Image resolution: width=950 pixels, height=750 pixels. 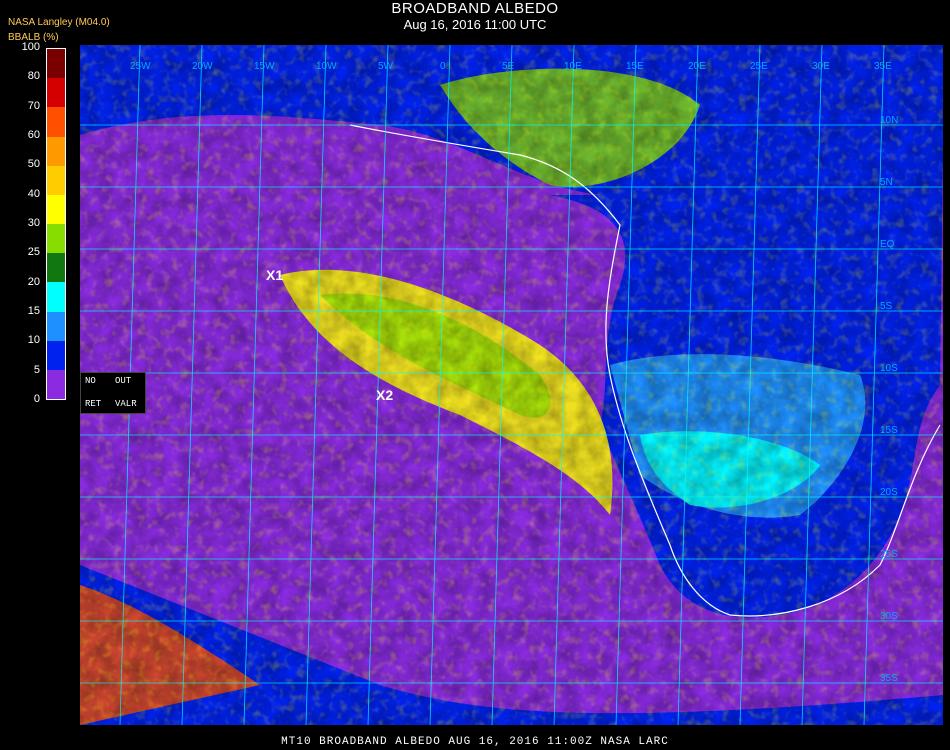 What do you see at coordinates (140, 66) in the screenshot?
I see `longitude-label: 25W` at bounding box center [140, 66].